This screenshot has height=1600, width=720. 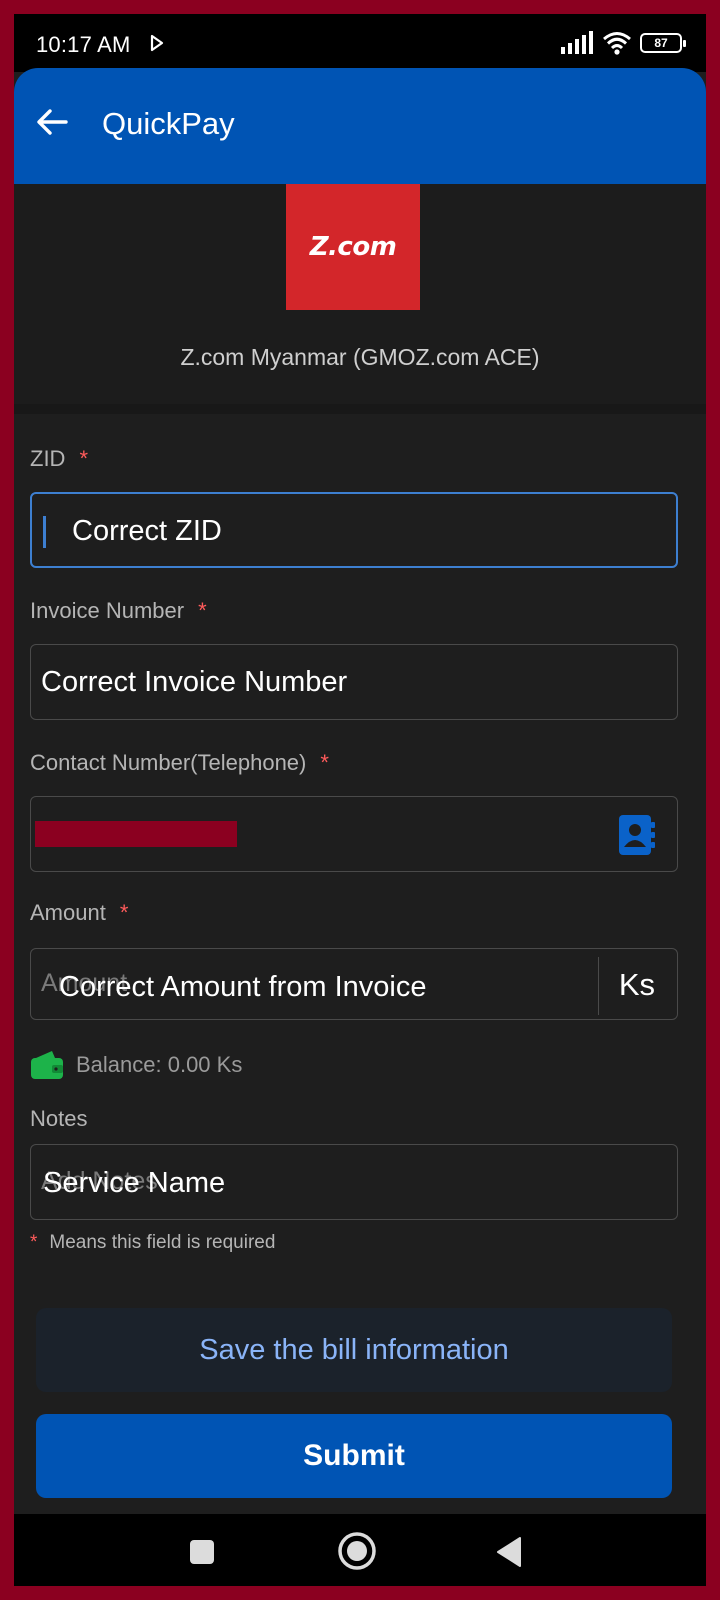 What do you see at coordinates (52, 122) in the screenshot?
I see `back-arrow-icon` at bounding box center [52, 122].